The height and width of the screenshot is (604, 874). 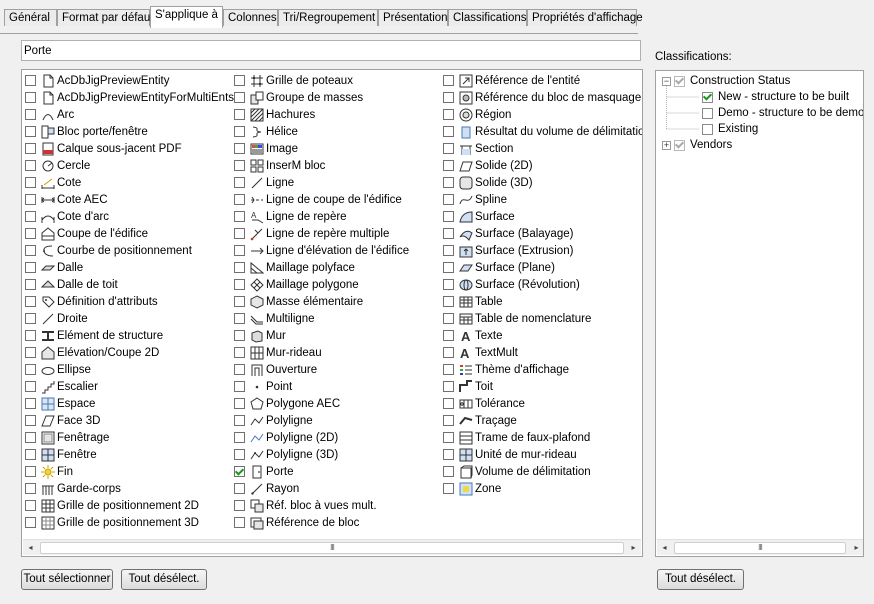 I want to click on list-item: Ellipse, so click(x=129, y=369).